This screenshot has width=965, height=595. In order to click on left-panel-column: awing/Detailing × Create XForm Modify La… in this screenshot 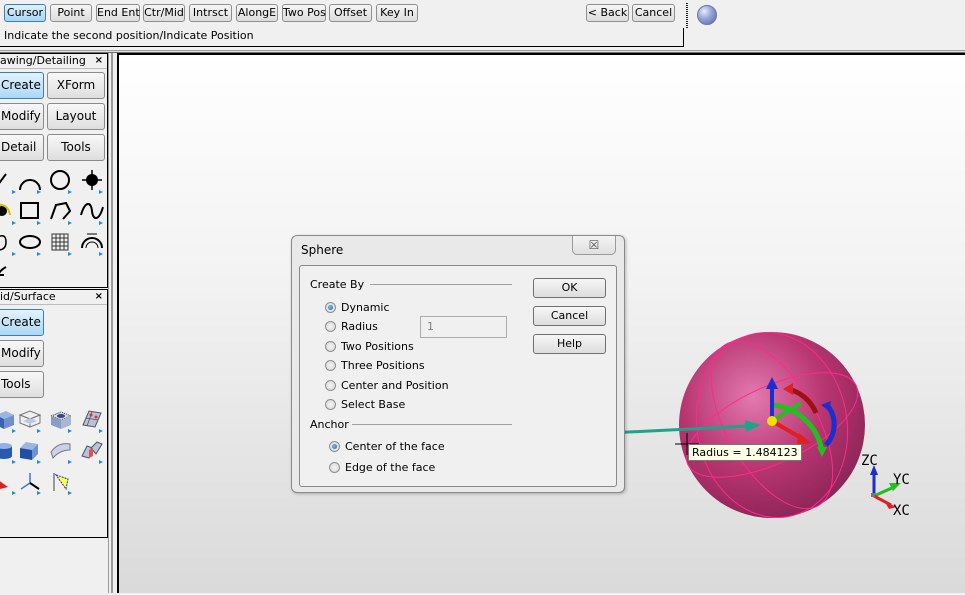, I will do `click(56, 323)`.